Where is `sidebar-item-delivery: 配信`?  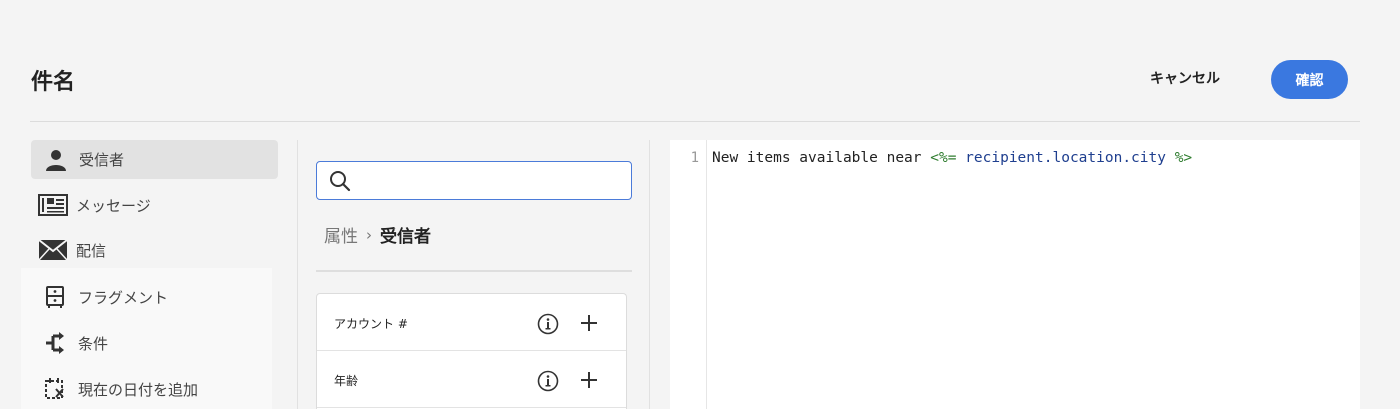 sidebar-item-delivery: 配信 is located at coordinates (72, 250).